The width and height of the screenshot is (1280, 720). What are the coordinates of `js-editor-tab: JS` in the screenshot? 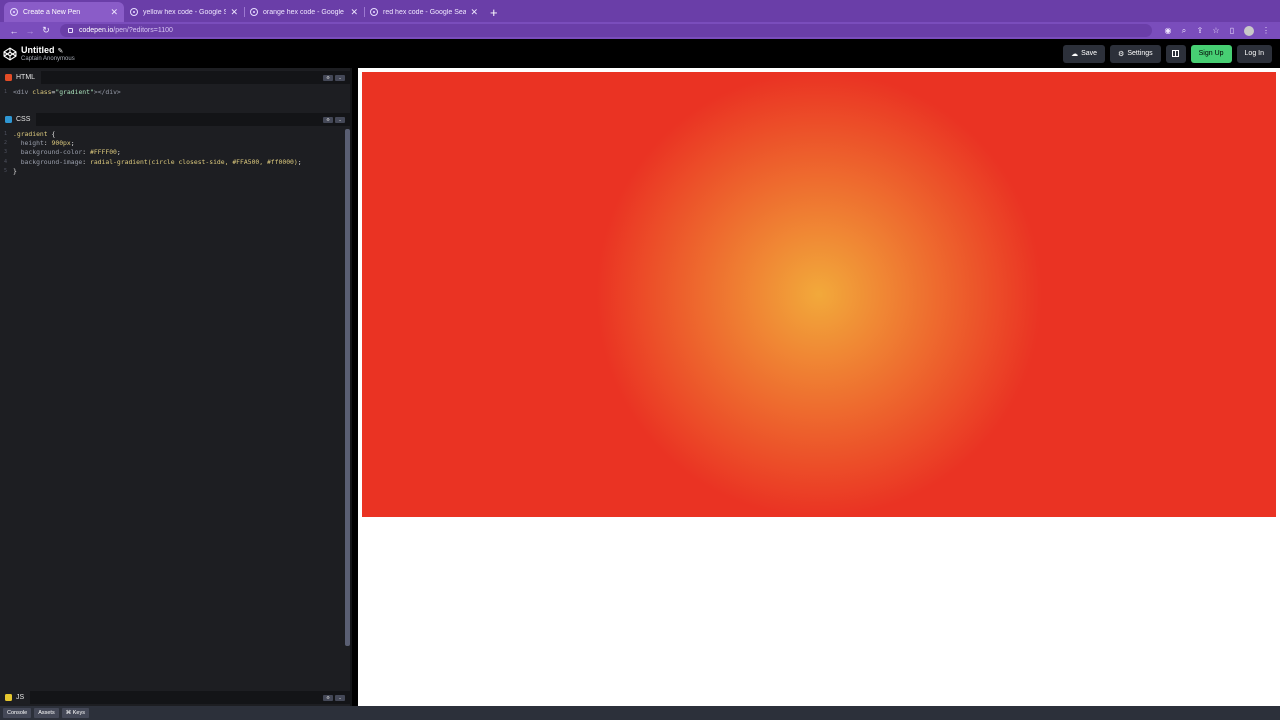 It's located at (15, 697).